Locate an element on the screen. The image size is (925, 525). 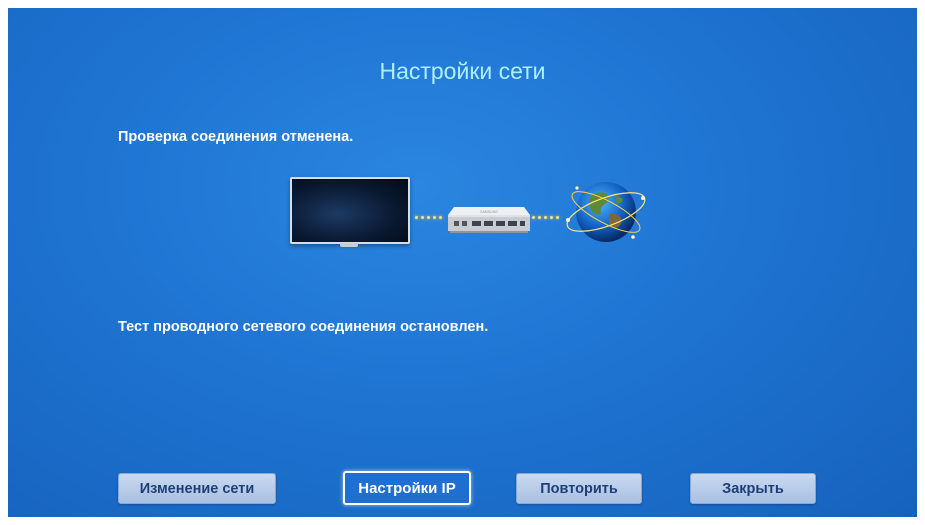
router-brand-label: SAMSUNG is located at coordinates (489, 212).